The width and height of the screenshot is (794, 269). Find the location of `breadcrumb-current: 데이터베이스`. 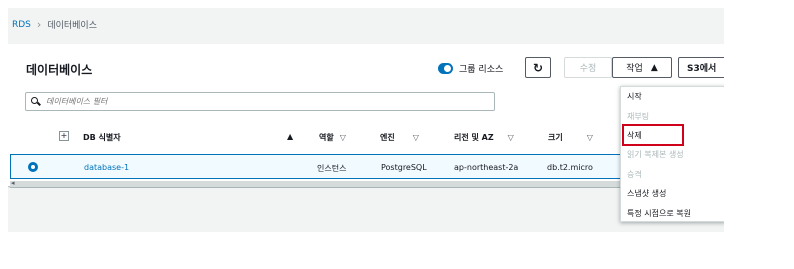

breadcrumb-current: 데이터베이스 is located at coordinates (72, 26).